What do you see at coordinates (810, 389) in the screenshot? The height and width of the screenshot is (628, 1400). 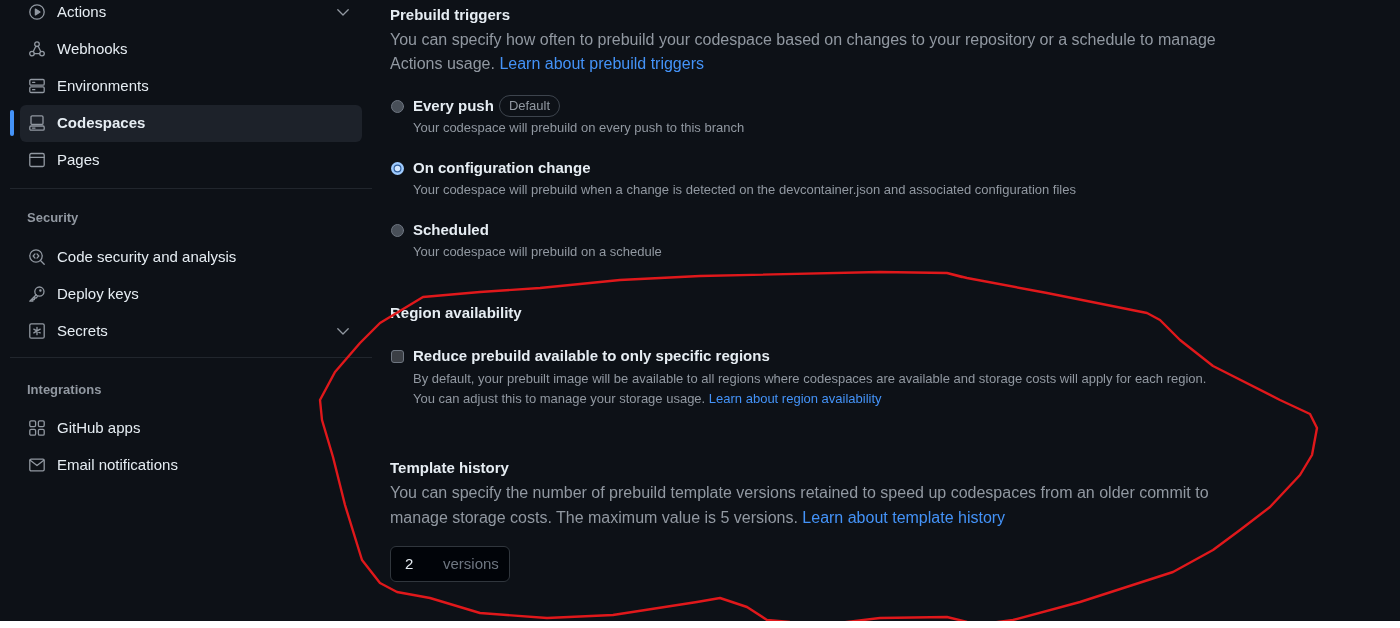 I see `checkbox-description: By default, your prebuilt image will be available to all regions where codespaces are available and storage costs will apply for each region. You can adjust this to manage your storage usage. Learn about region availability` at bounding box center [810, 389].